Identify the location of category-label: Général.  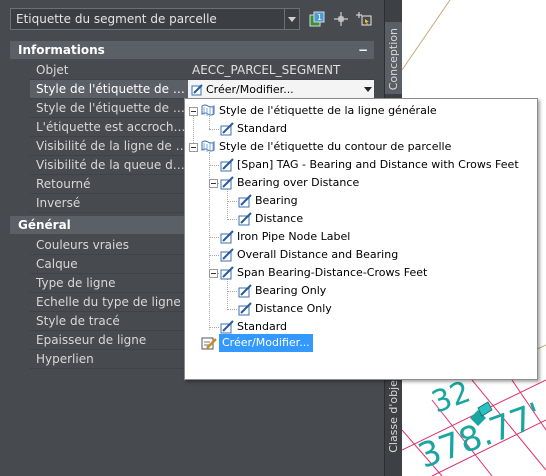
(44, 225).